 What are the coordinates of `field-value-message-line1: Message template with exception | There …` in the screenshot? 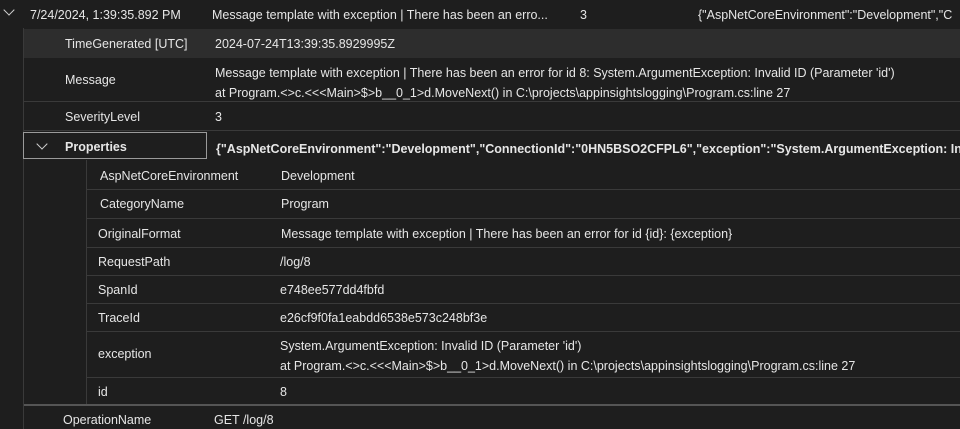 It's located at (555, 73).